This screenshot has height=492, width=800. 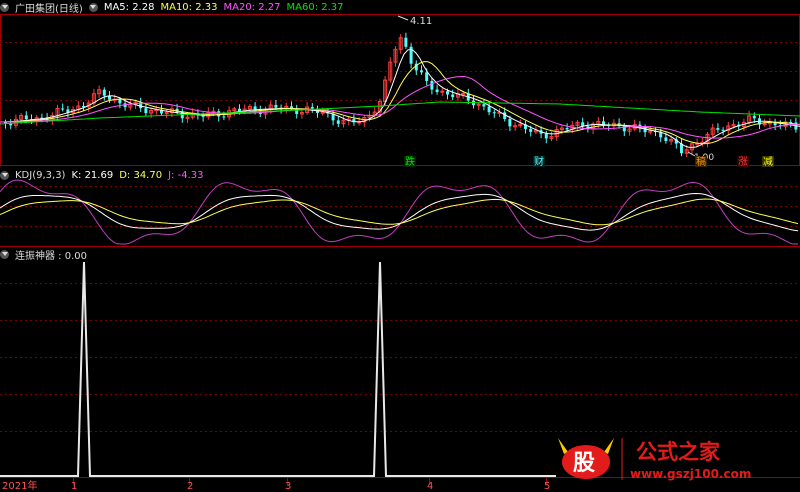 What do you see at coordinates (678, 452) in the screenshot?
I see `watermark-title: 公式之家` at bounding box center [678, 452].